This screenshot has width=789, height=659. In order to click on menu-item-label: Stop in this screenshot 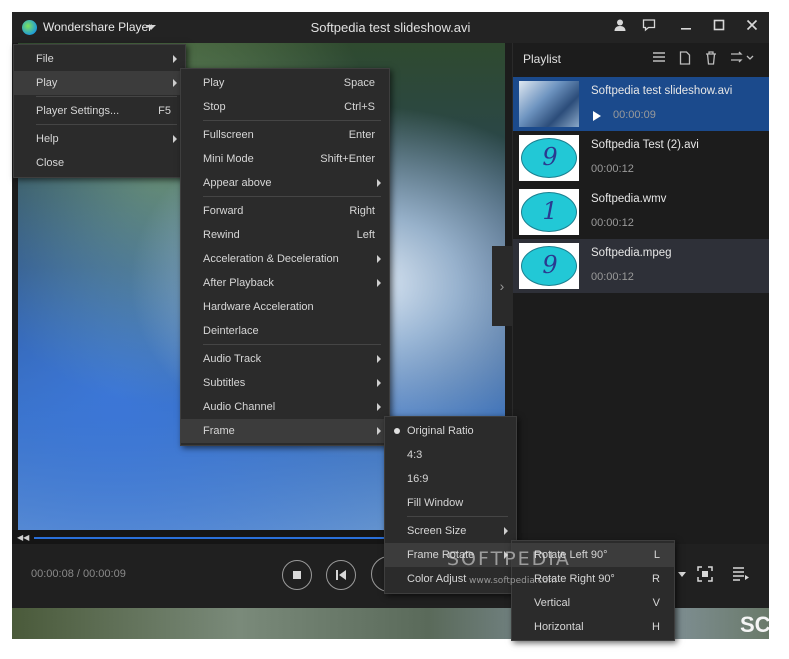, I will do `click(214, 107)`.